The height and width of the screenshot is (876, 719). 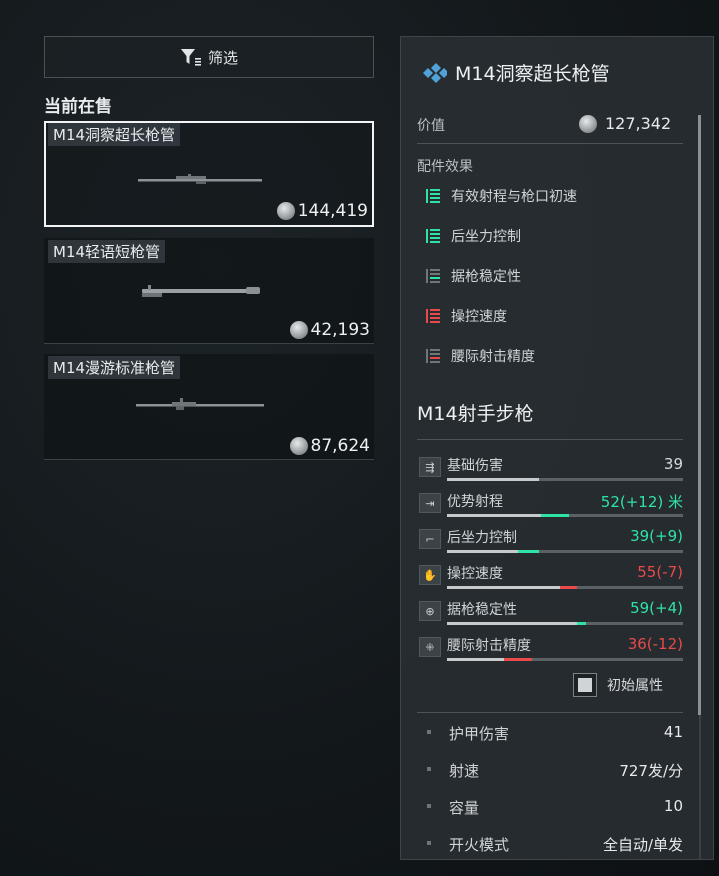 I want to click on stat-label: 据枪稳定性, so click(x=482, y=610).